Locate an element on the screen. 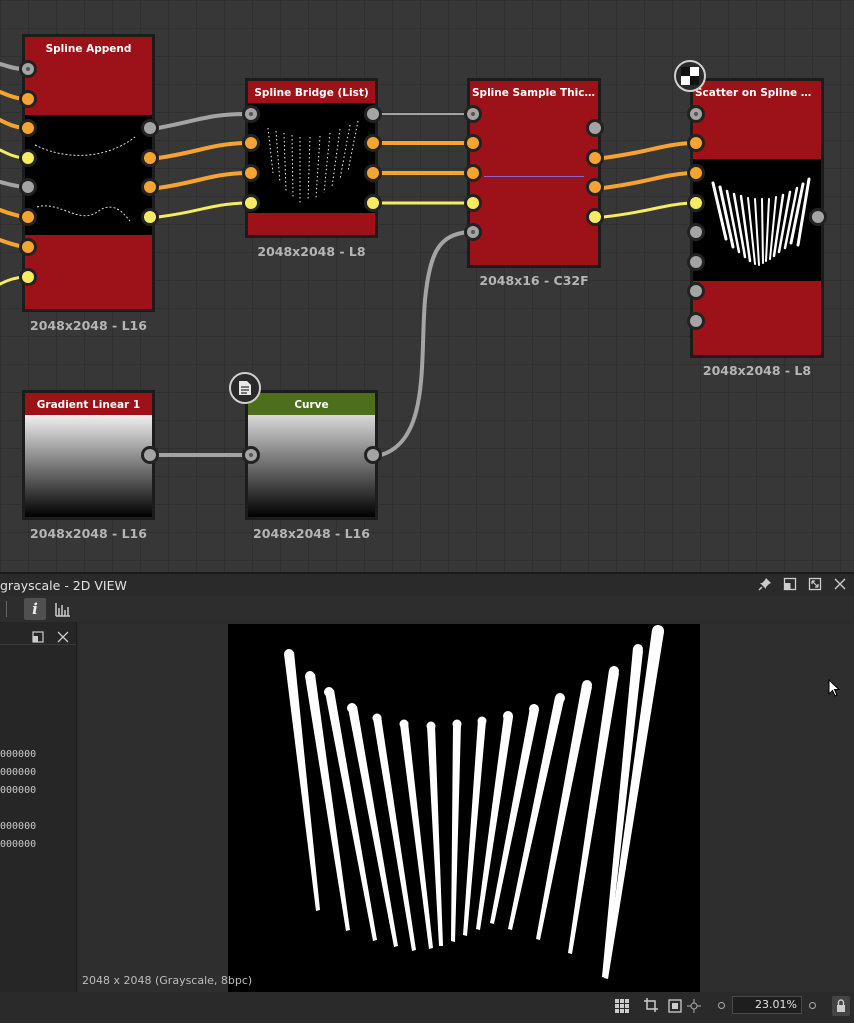 The width and height of the screenshot is (854, 1023). node-spline-sample-thickness: Spline Sample Thickness is located at coordinates (534, 173).